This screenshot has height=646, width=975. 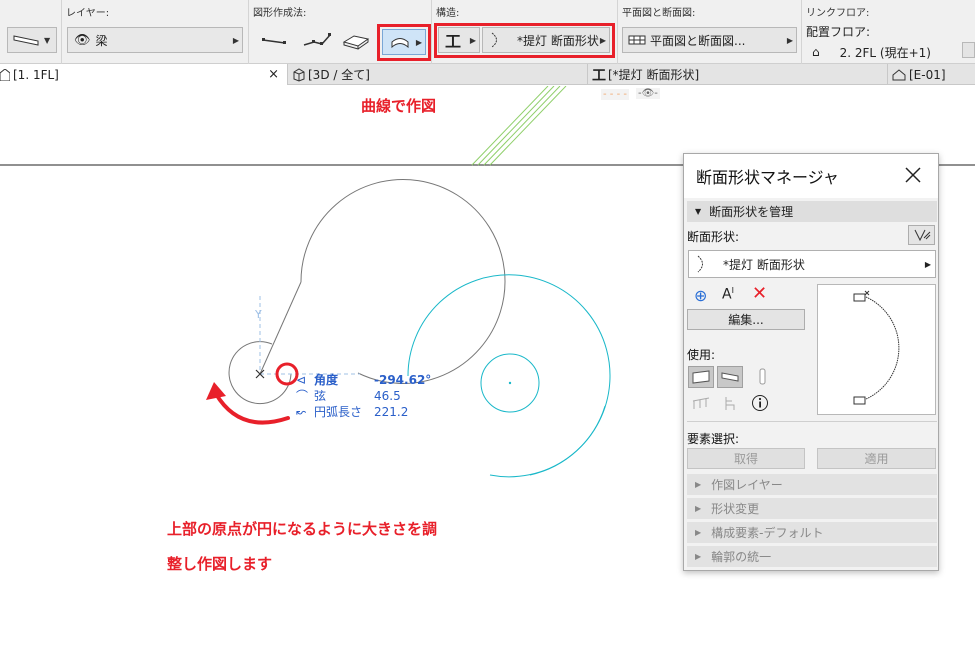 I want to click on use-wall-toggle, so click(x=701, y=377).